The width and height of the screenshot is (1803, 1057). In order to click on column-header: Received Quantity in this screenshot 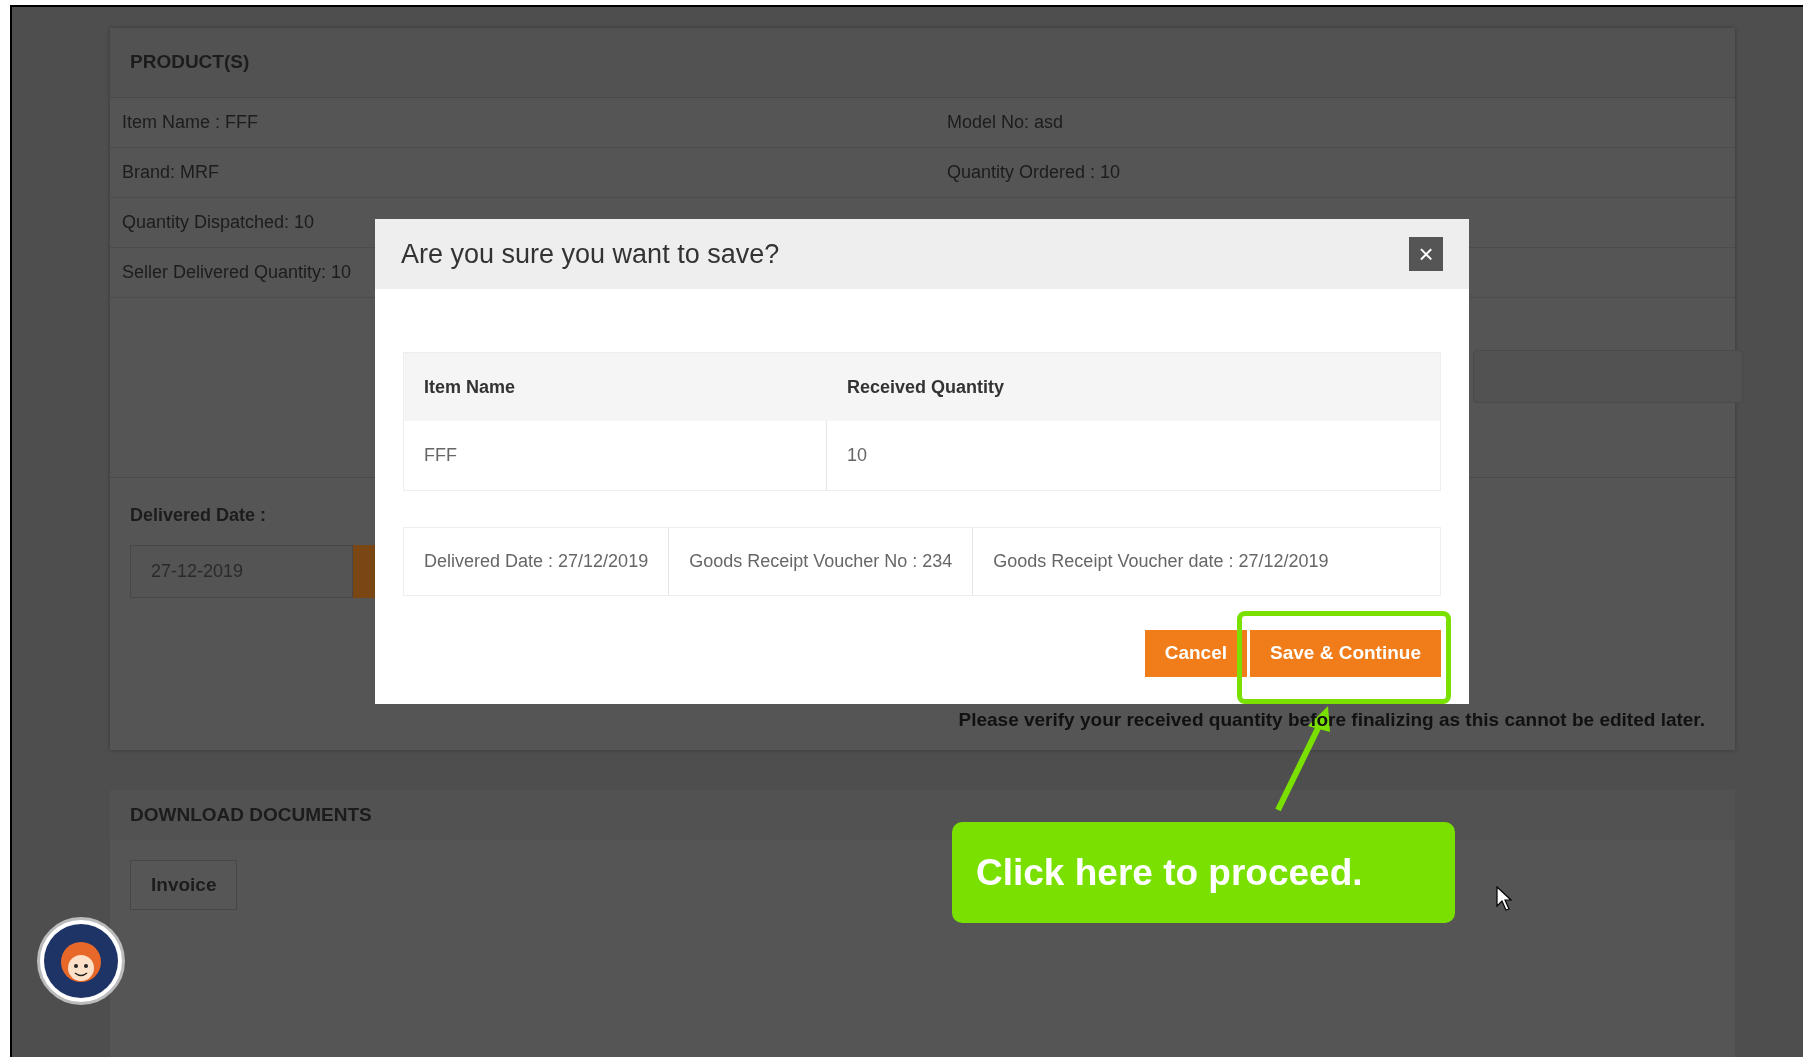, I will do `click(926, 387)`.